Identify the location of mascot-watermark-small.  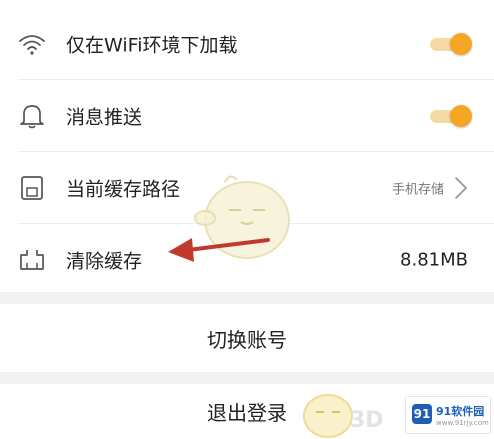
(328, 416).